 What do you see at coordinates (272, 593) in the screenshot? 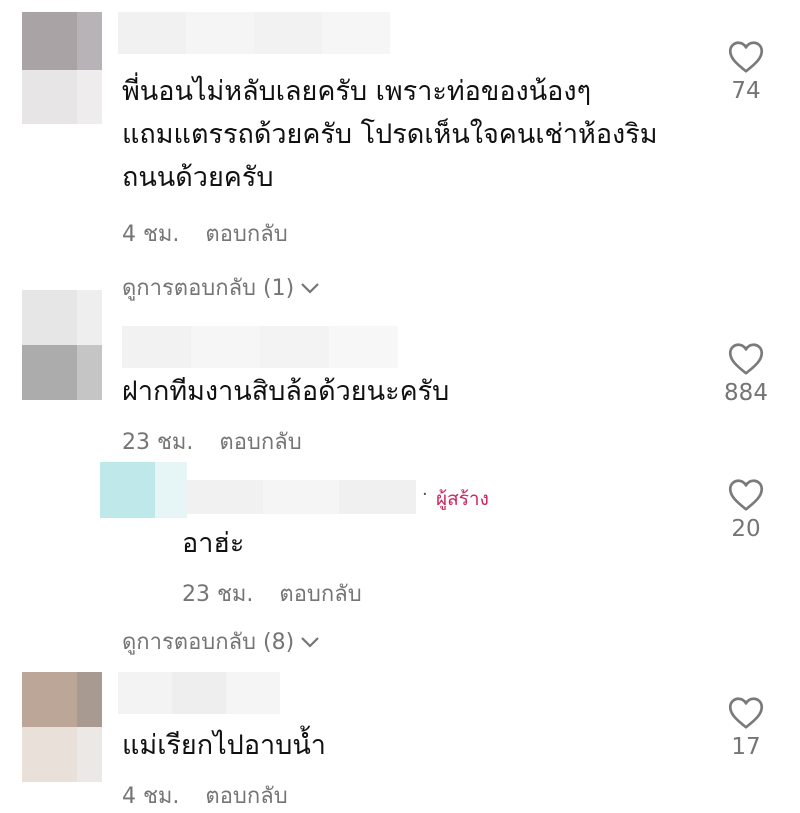
I see `reply-meta: 23 ชม. ตอบกลับ` at bounding box center [272, 593].